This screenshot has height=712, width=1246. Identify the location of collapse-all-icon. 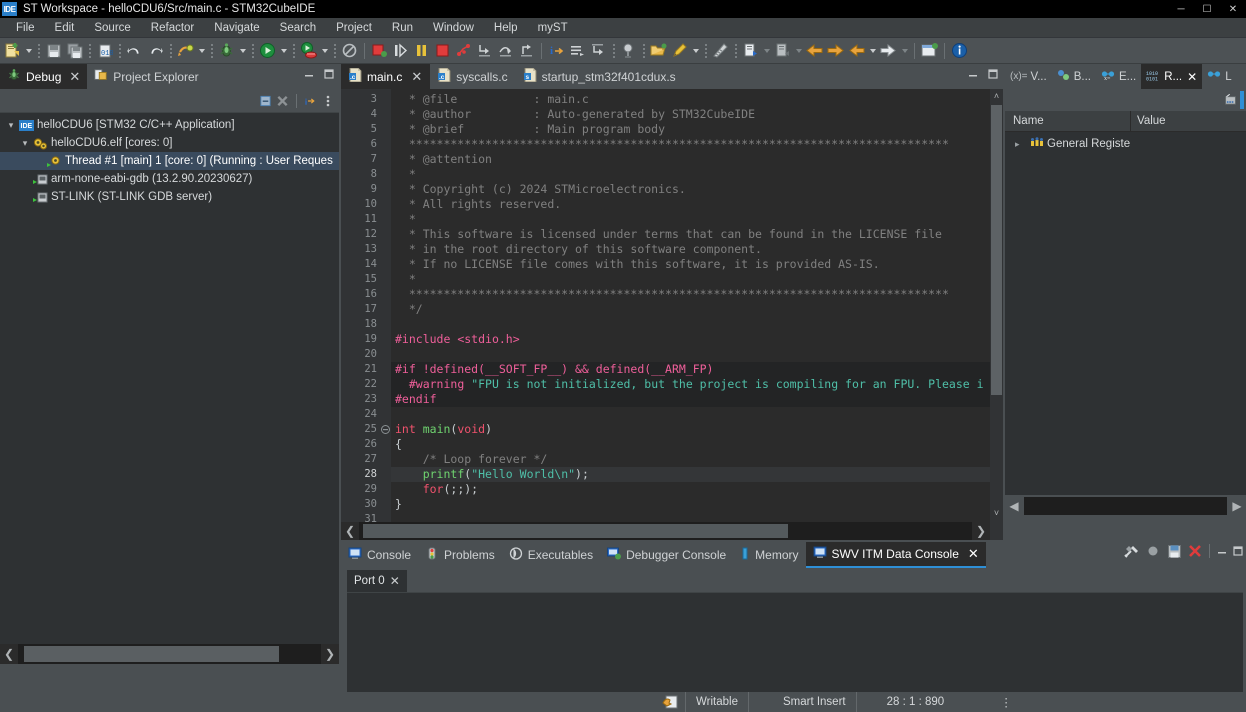
(265, 100).